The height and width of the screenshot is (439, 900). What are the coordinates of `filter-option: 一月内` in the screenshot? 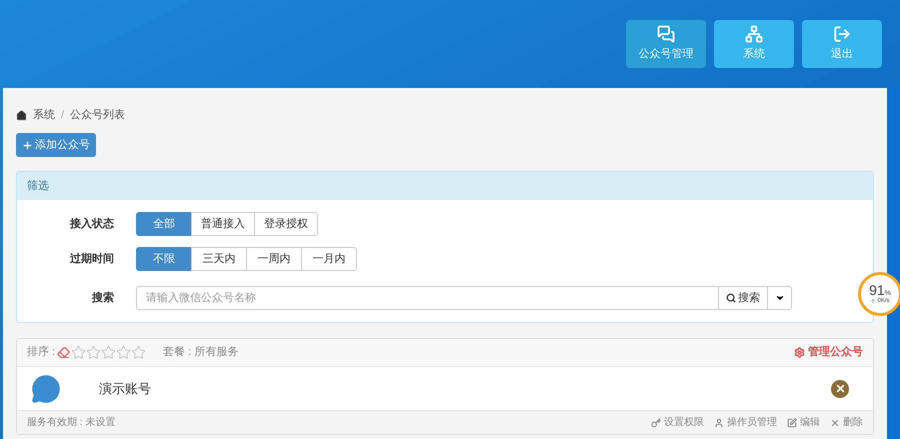 It's located at (329, 259).